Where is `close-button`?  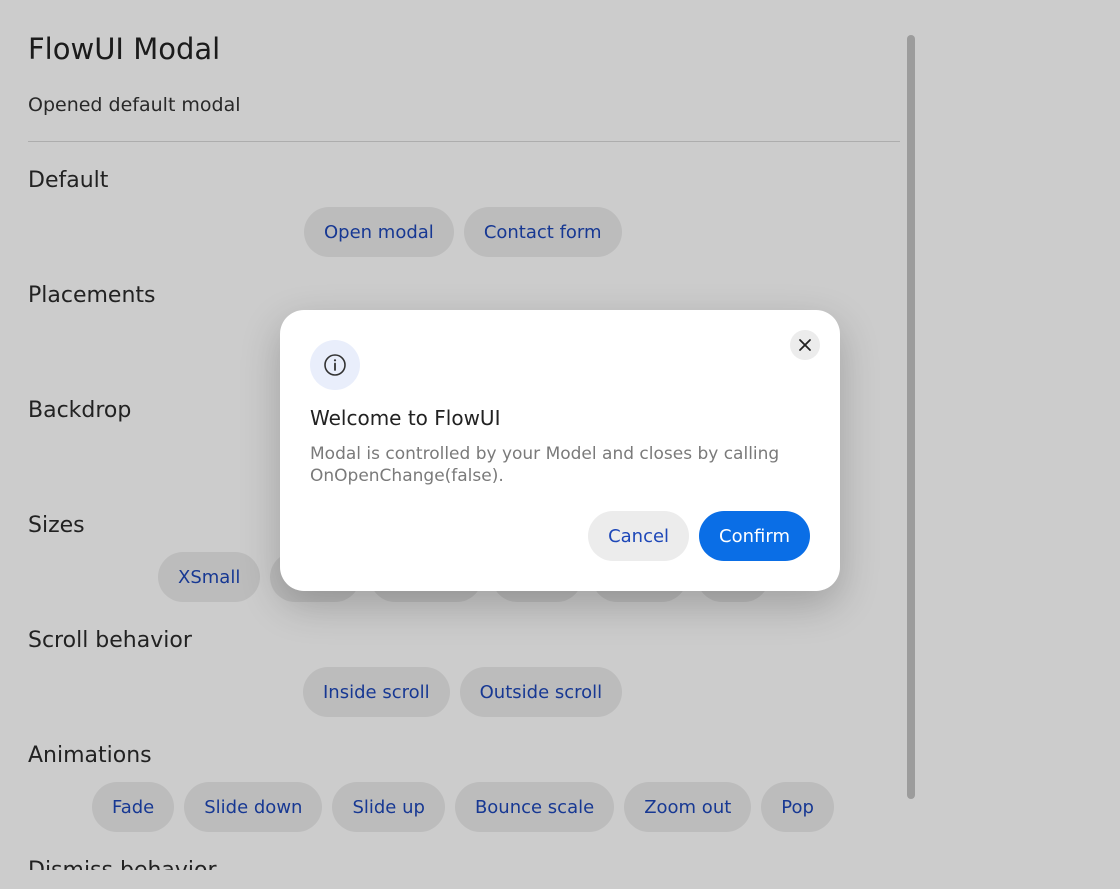 close-button is located at coordinates (805, 345).